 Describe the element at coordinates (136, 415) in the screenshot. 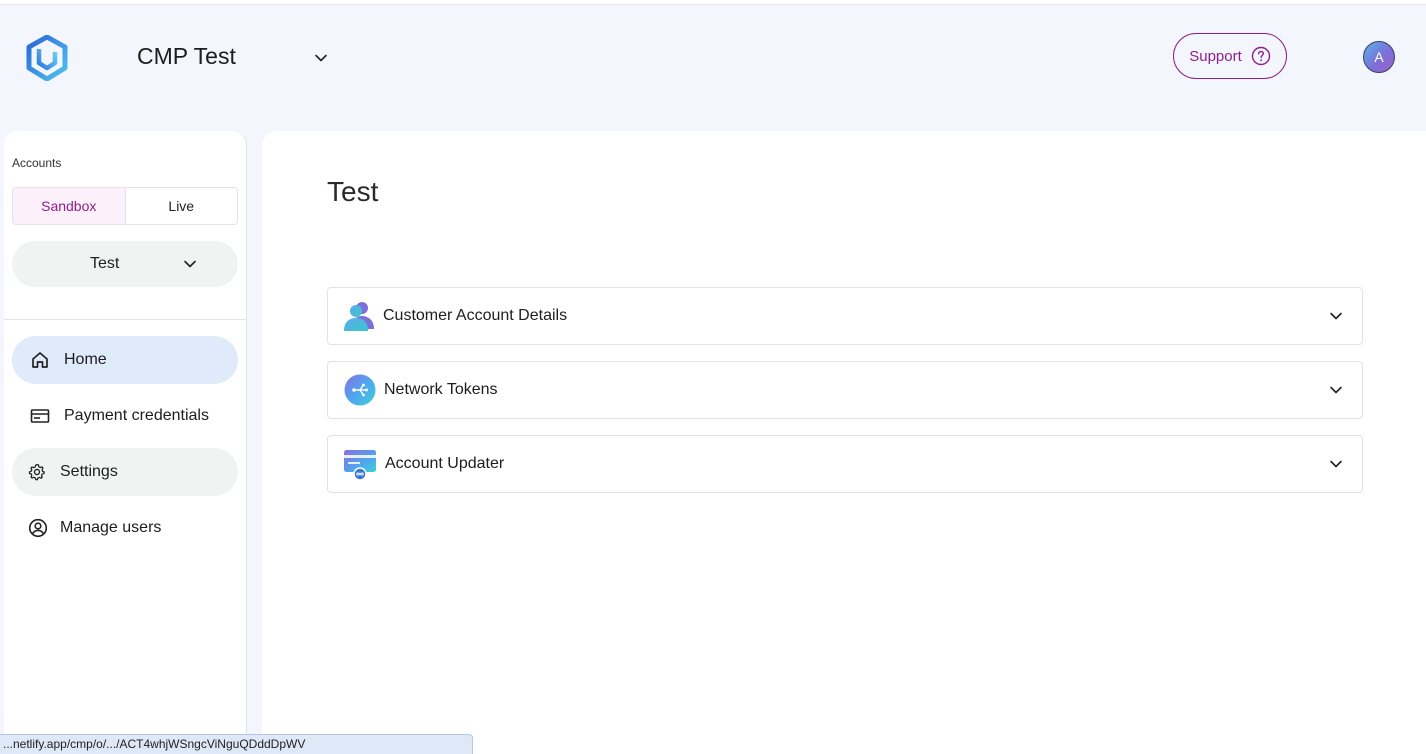

I see `sidebar-item-label: Payment credentials` at that location.